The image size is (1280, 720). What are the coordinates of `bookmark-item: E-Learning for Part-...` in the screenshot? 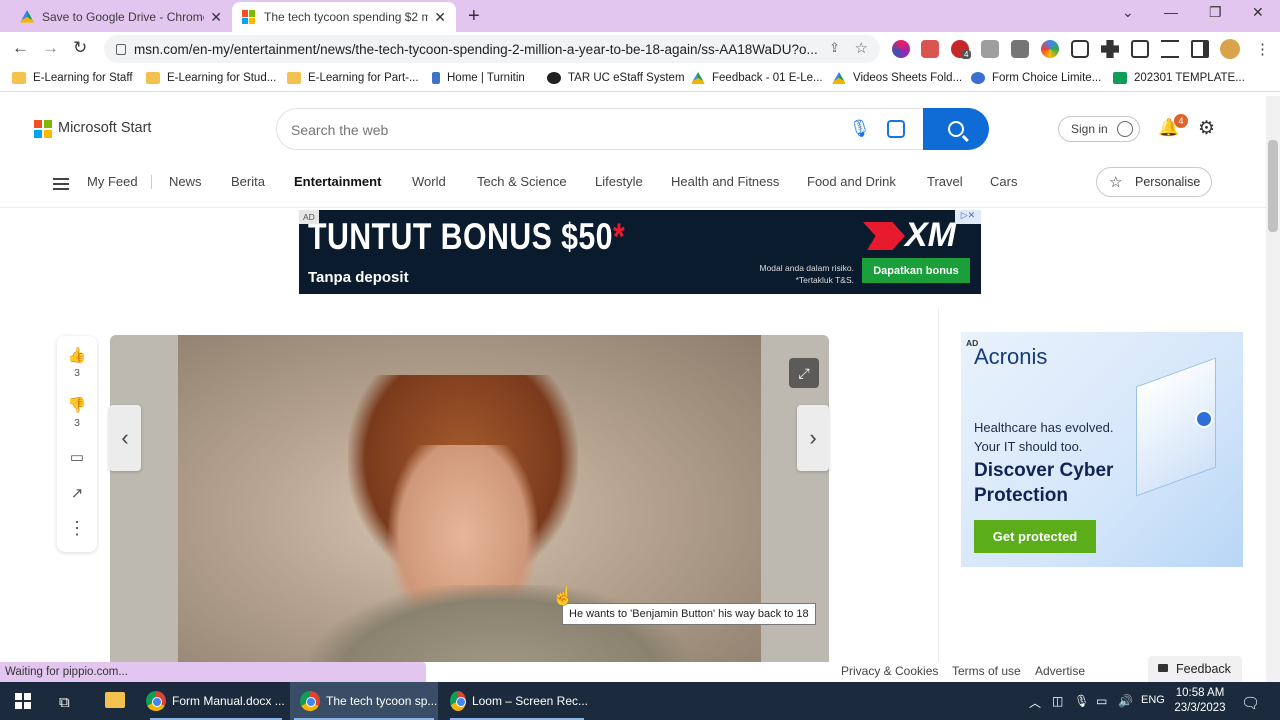 It's located at (353, 78).